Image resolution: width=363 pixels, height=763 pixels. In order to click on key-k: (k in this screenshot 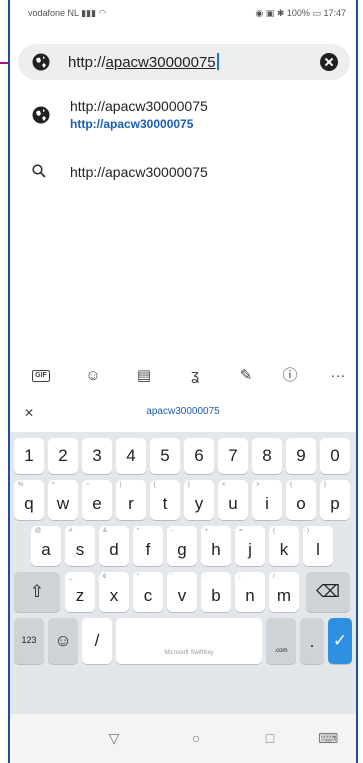, I will do `click(284, 546)`.